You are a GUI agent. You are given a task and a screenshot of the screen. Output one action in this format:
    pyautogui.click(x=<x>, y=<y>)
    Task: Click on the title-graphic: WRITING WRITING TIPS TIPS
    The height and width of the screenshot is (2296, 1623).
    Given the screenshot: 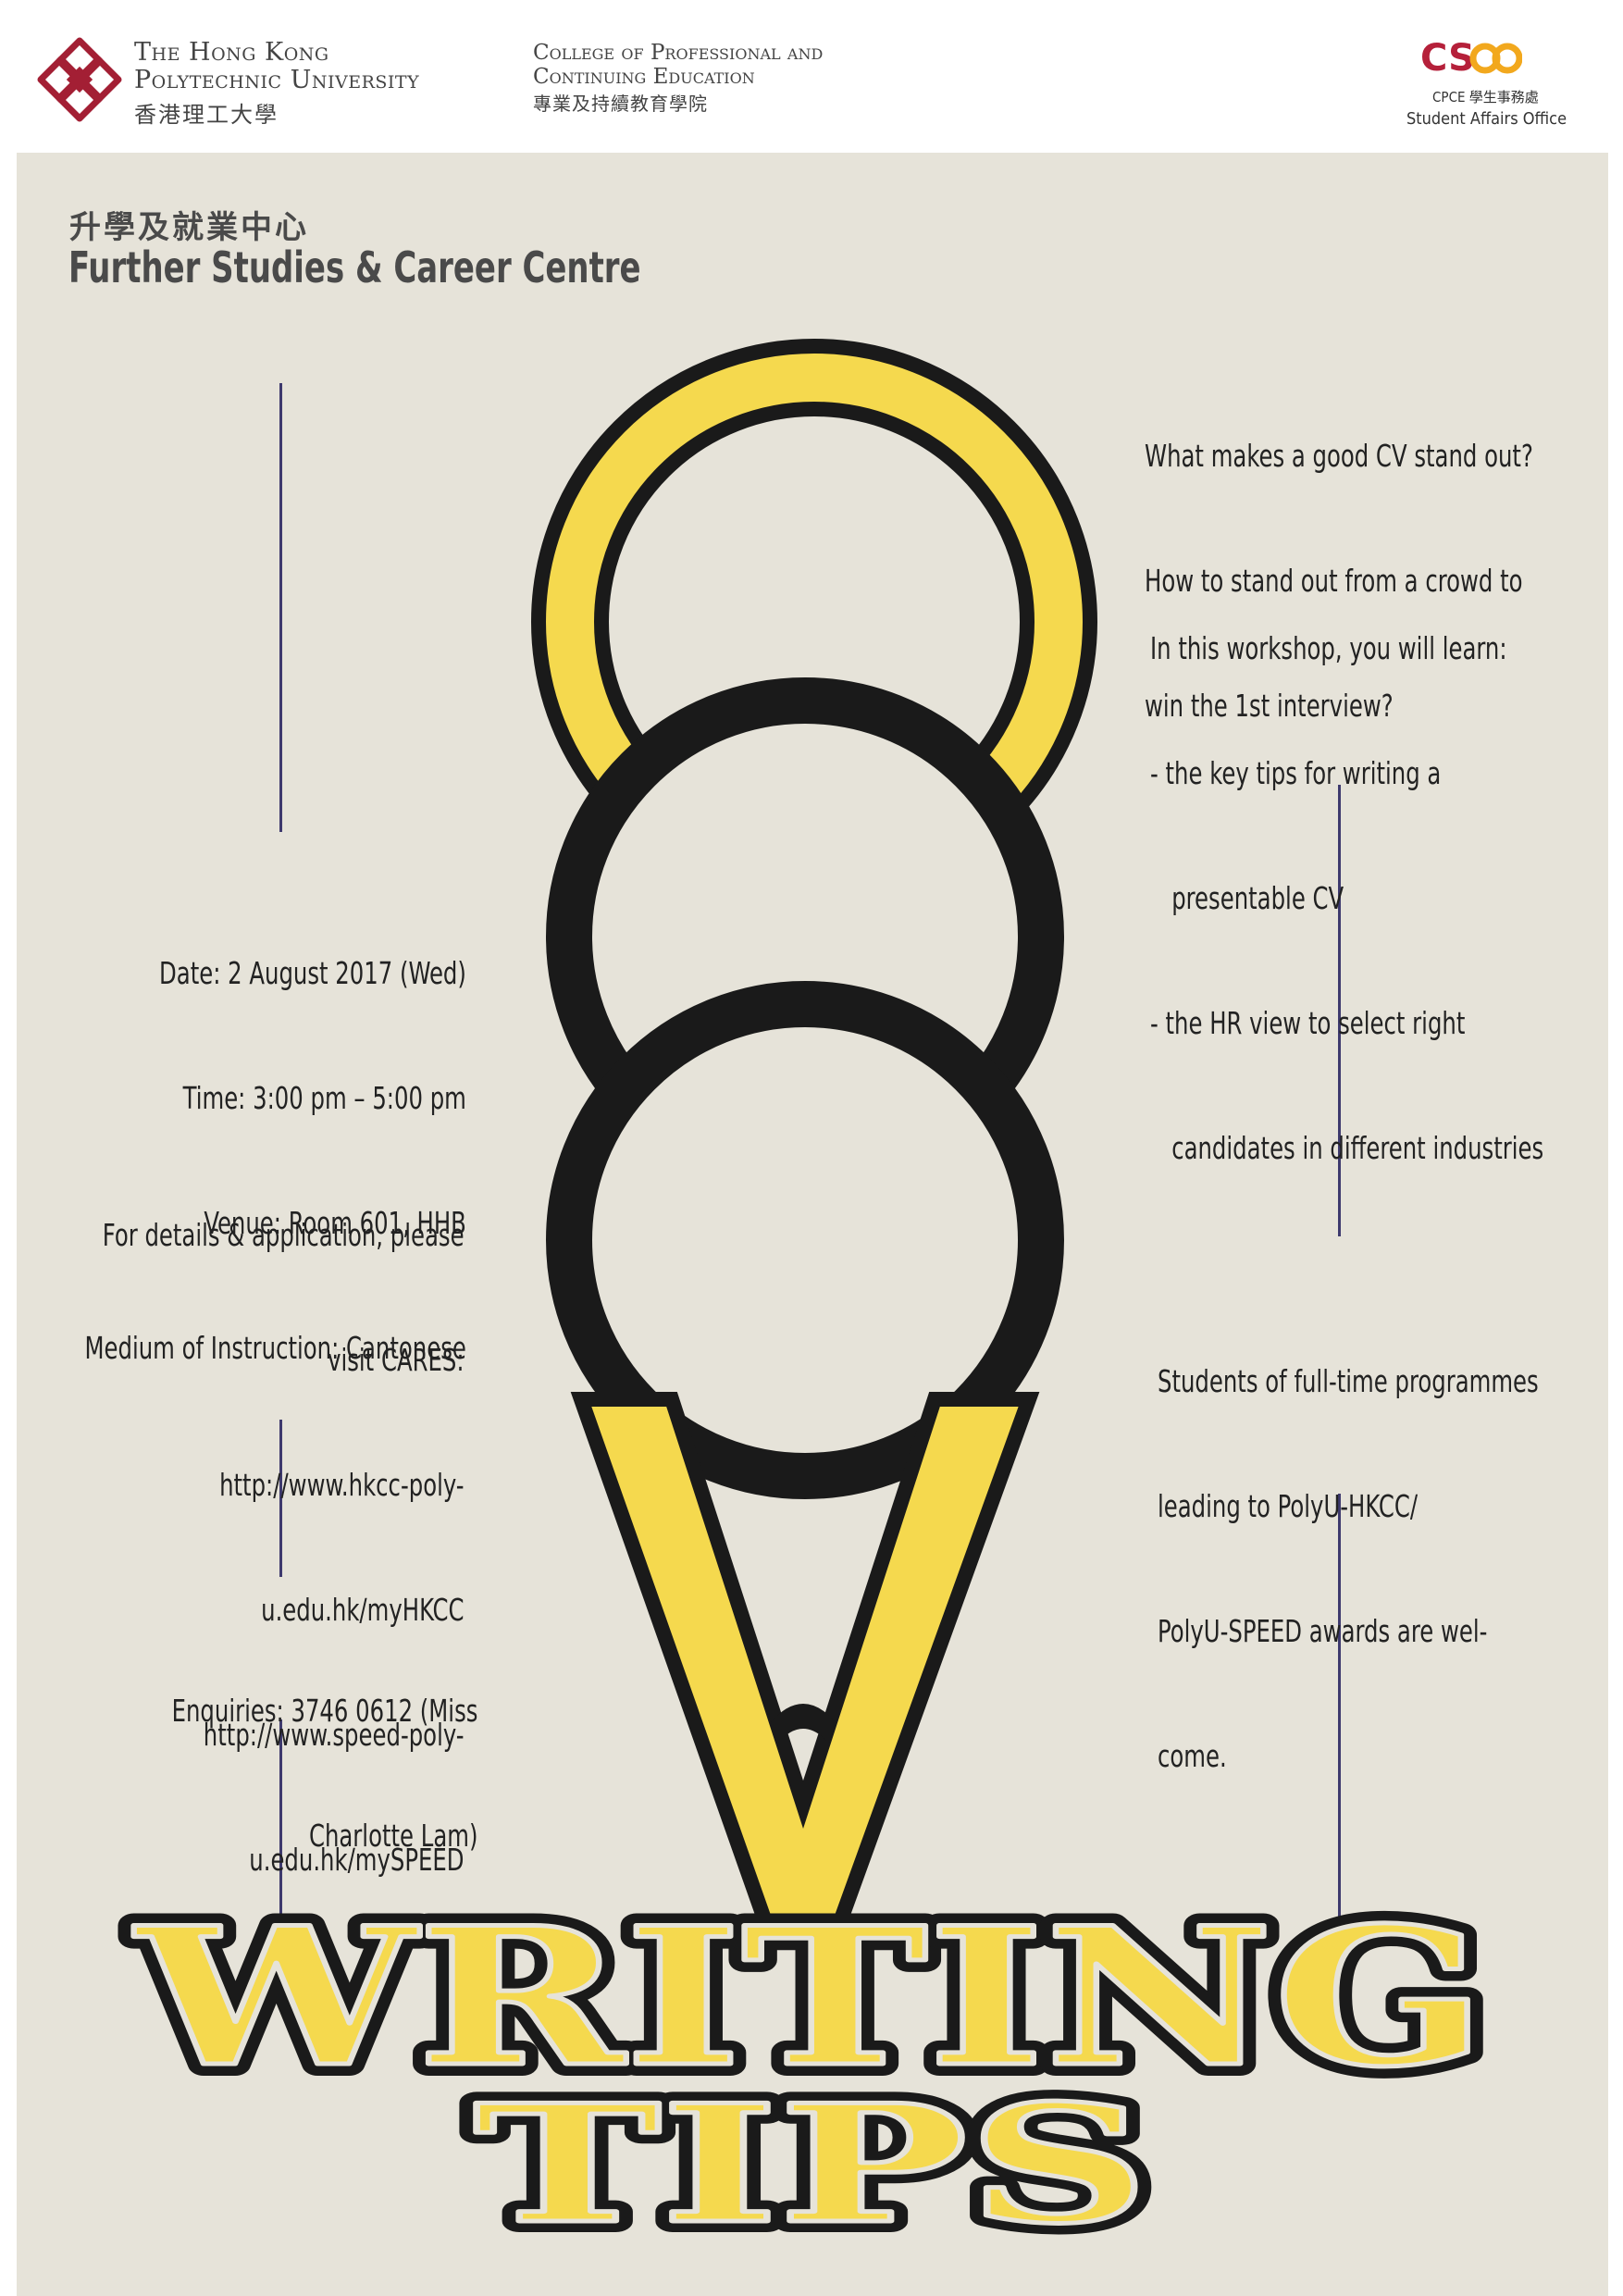 What is the action you would take?
    pyautogui.click(x=810, y=2073)
    